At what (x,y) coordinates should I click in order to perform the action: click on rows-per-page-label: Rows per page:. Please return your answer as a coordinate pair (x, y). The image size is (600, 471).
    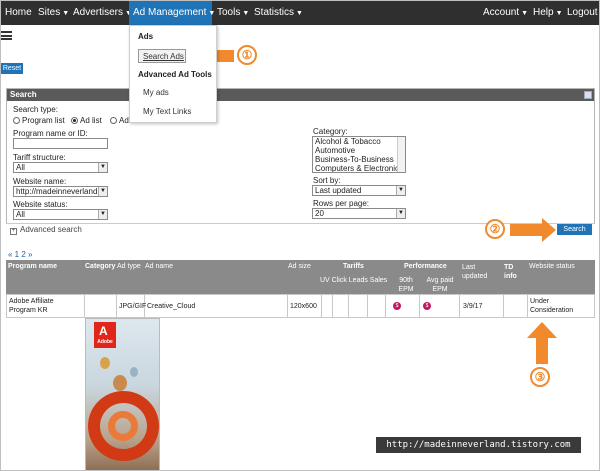
    Looking at the image, I should click on (341, 203).